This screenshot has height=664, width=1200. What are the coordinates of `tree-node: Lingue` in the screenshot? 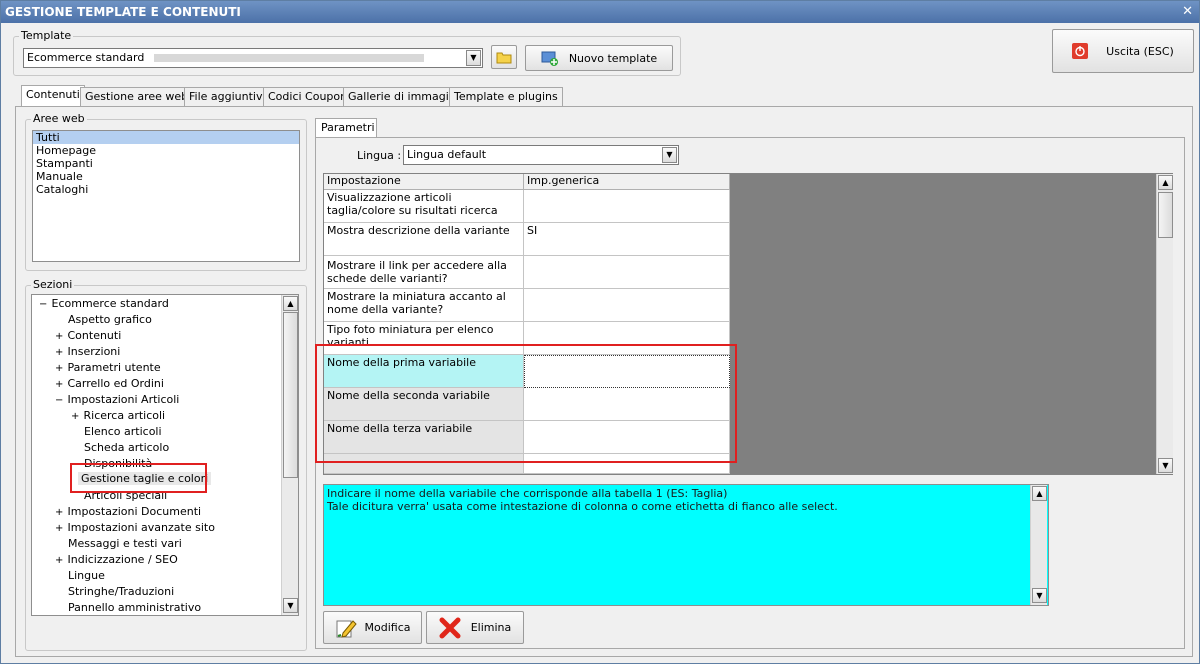 It's located at (85, 575).